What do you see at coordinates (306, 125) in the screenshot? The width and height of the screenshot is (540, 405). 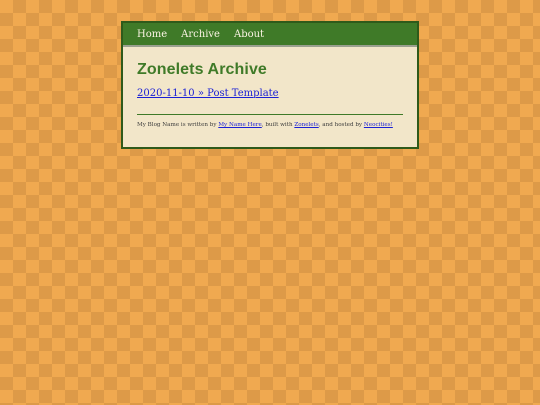 I see `zonelets-link: Zonelets` at bounding box center [306, 125].